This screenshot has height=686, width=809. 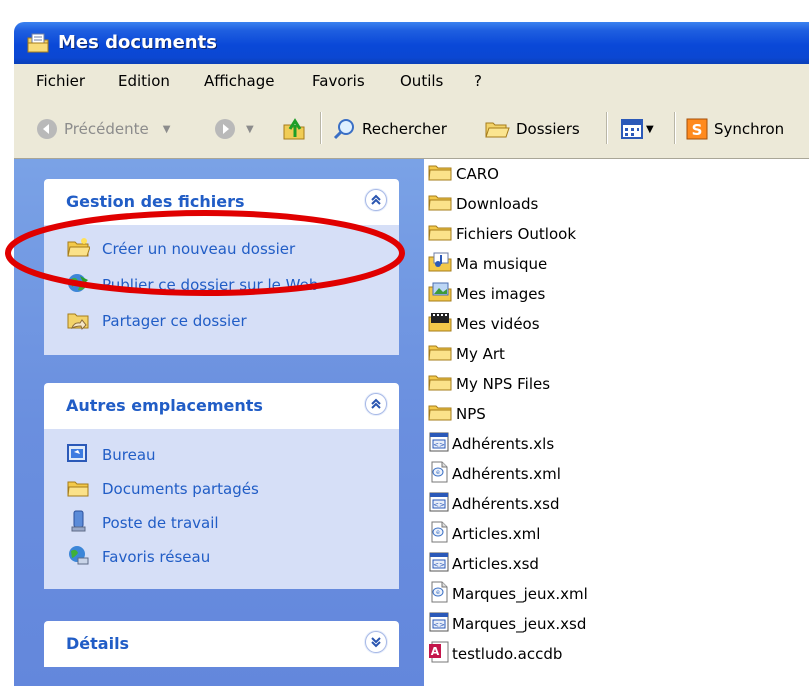 I want to click on file-name: Ma musique, so click(x=502, y=264).